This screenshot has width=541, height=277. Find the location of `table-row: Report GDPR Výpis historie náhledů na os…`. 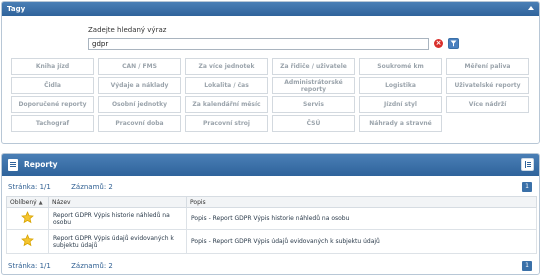

table-row: Report GDPR Výpis historie náhledů na os… is located at coordinates (271, 218).